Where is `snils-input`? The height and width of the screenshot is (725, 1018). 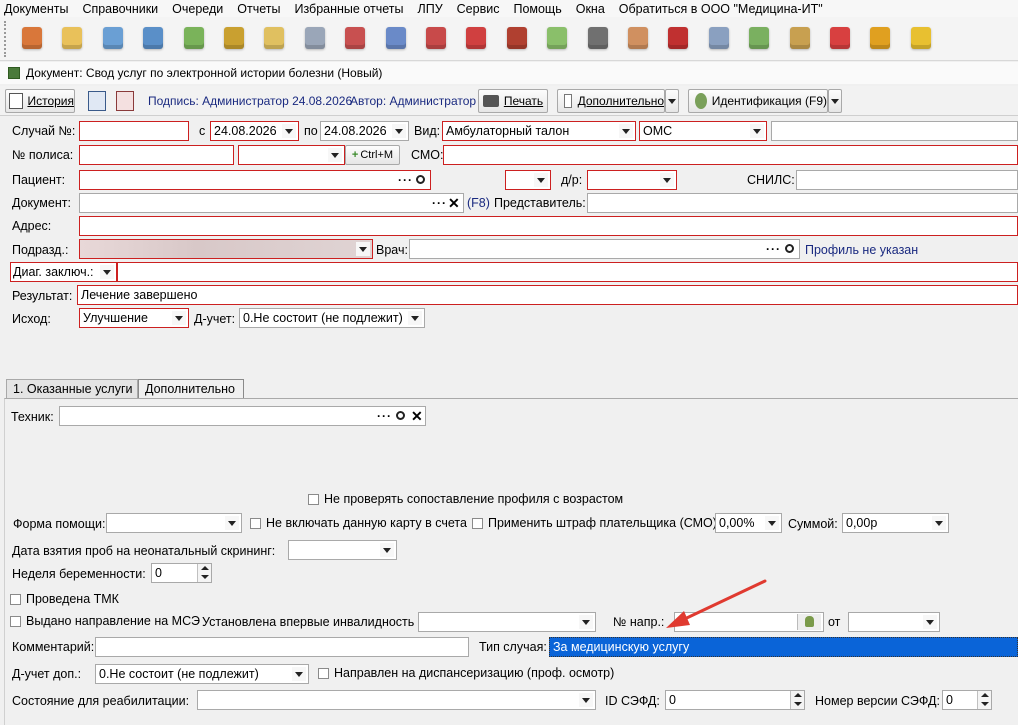
snils-input is located at coordinates (907, 180).